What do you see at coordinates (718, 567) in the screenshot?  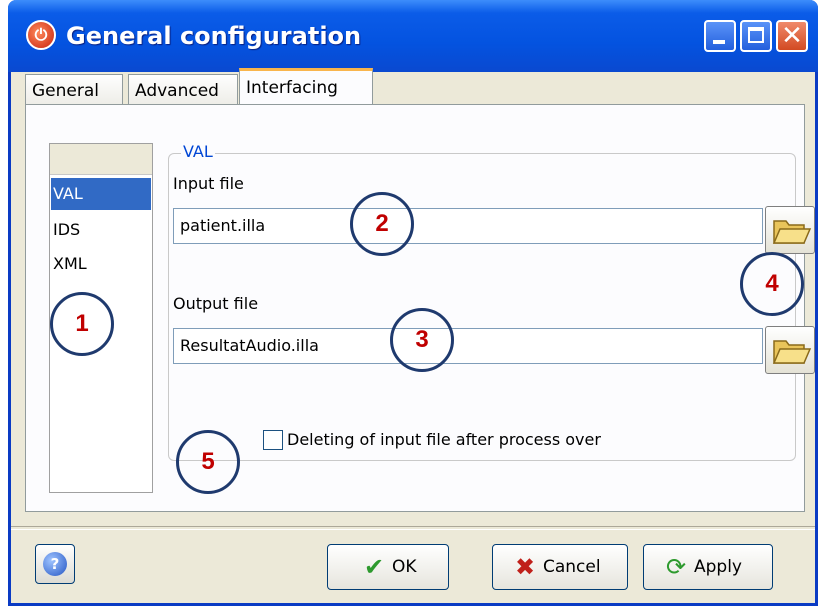 I see `apply-label: Apply` at bounding box center [718, 567].